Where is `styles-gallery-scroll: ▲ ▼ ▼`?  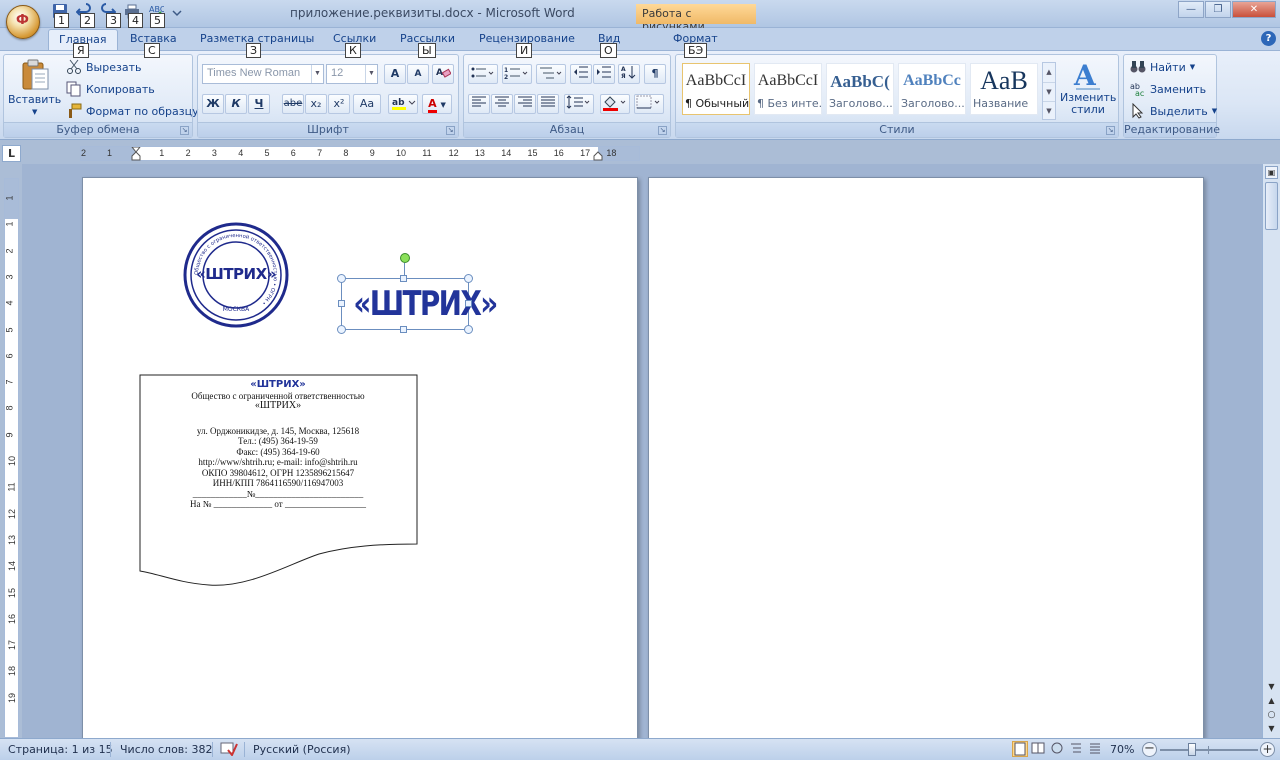 styles-gallery-scroll: ▲ ▼ ▼ is located at coordinates (1049, 91).